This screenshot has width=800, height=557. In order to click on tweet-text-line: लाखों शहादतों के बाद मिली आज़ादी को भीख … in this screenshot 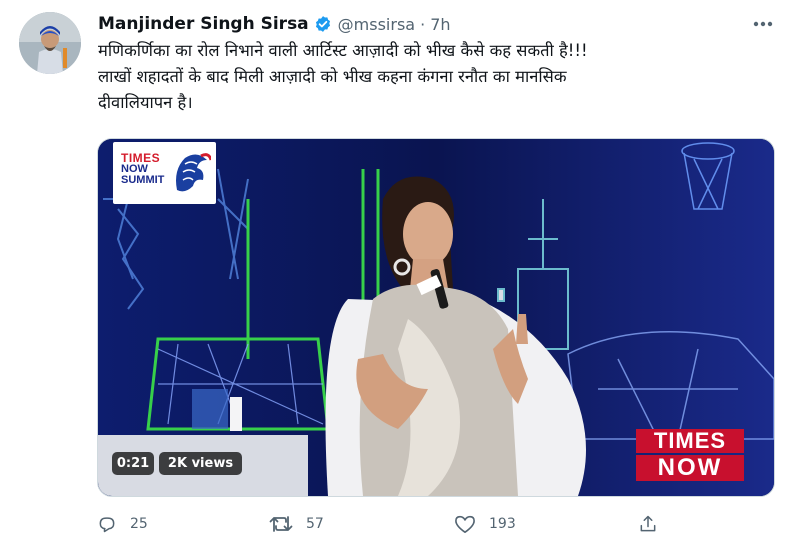, I will do `click(332, 76)`.